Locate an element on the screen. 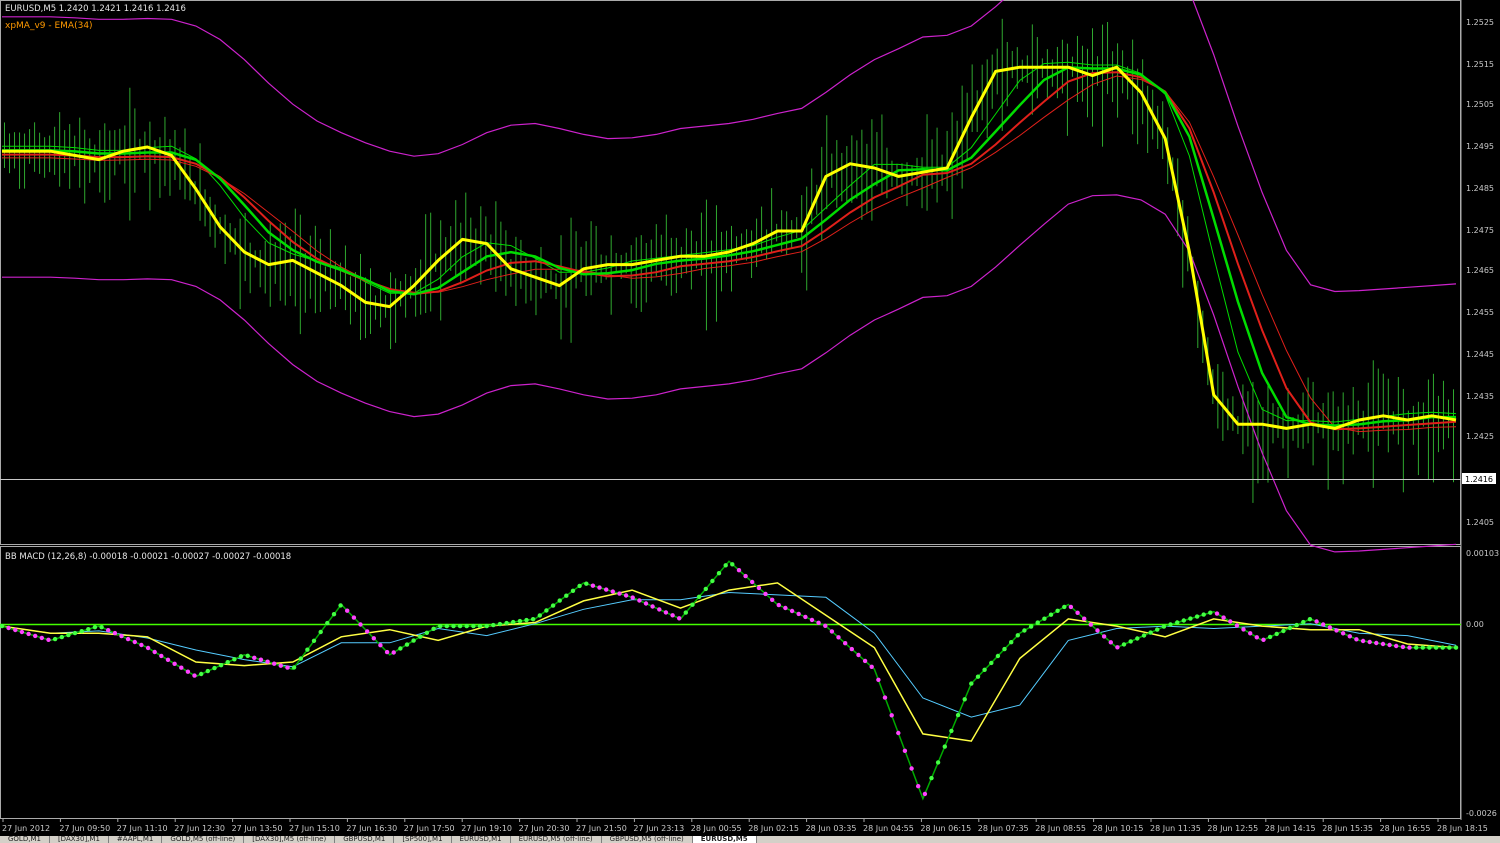 The height and width of the screenshot is (843, 1500). chart-tab: GOLD,M1 is located at coordinates (25, 839).